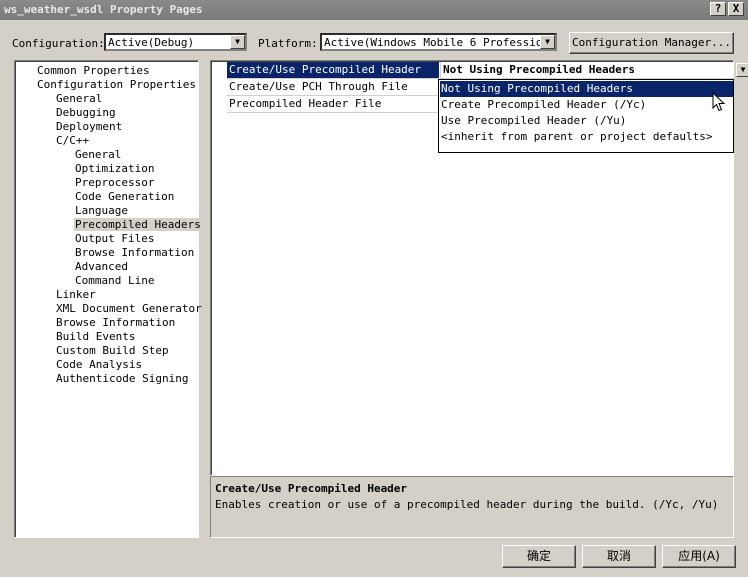 This screenshot has width=748, height=577. Describe the element at coordinates (586, 105) in the screenshot. I see `dropdown-option: Create Precompiled Header (/Yc)` at that location.